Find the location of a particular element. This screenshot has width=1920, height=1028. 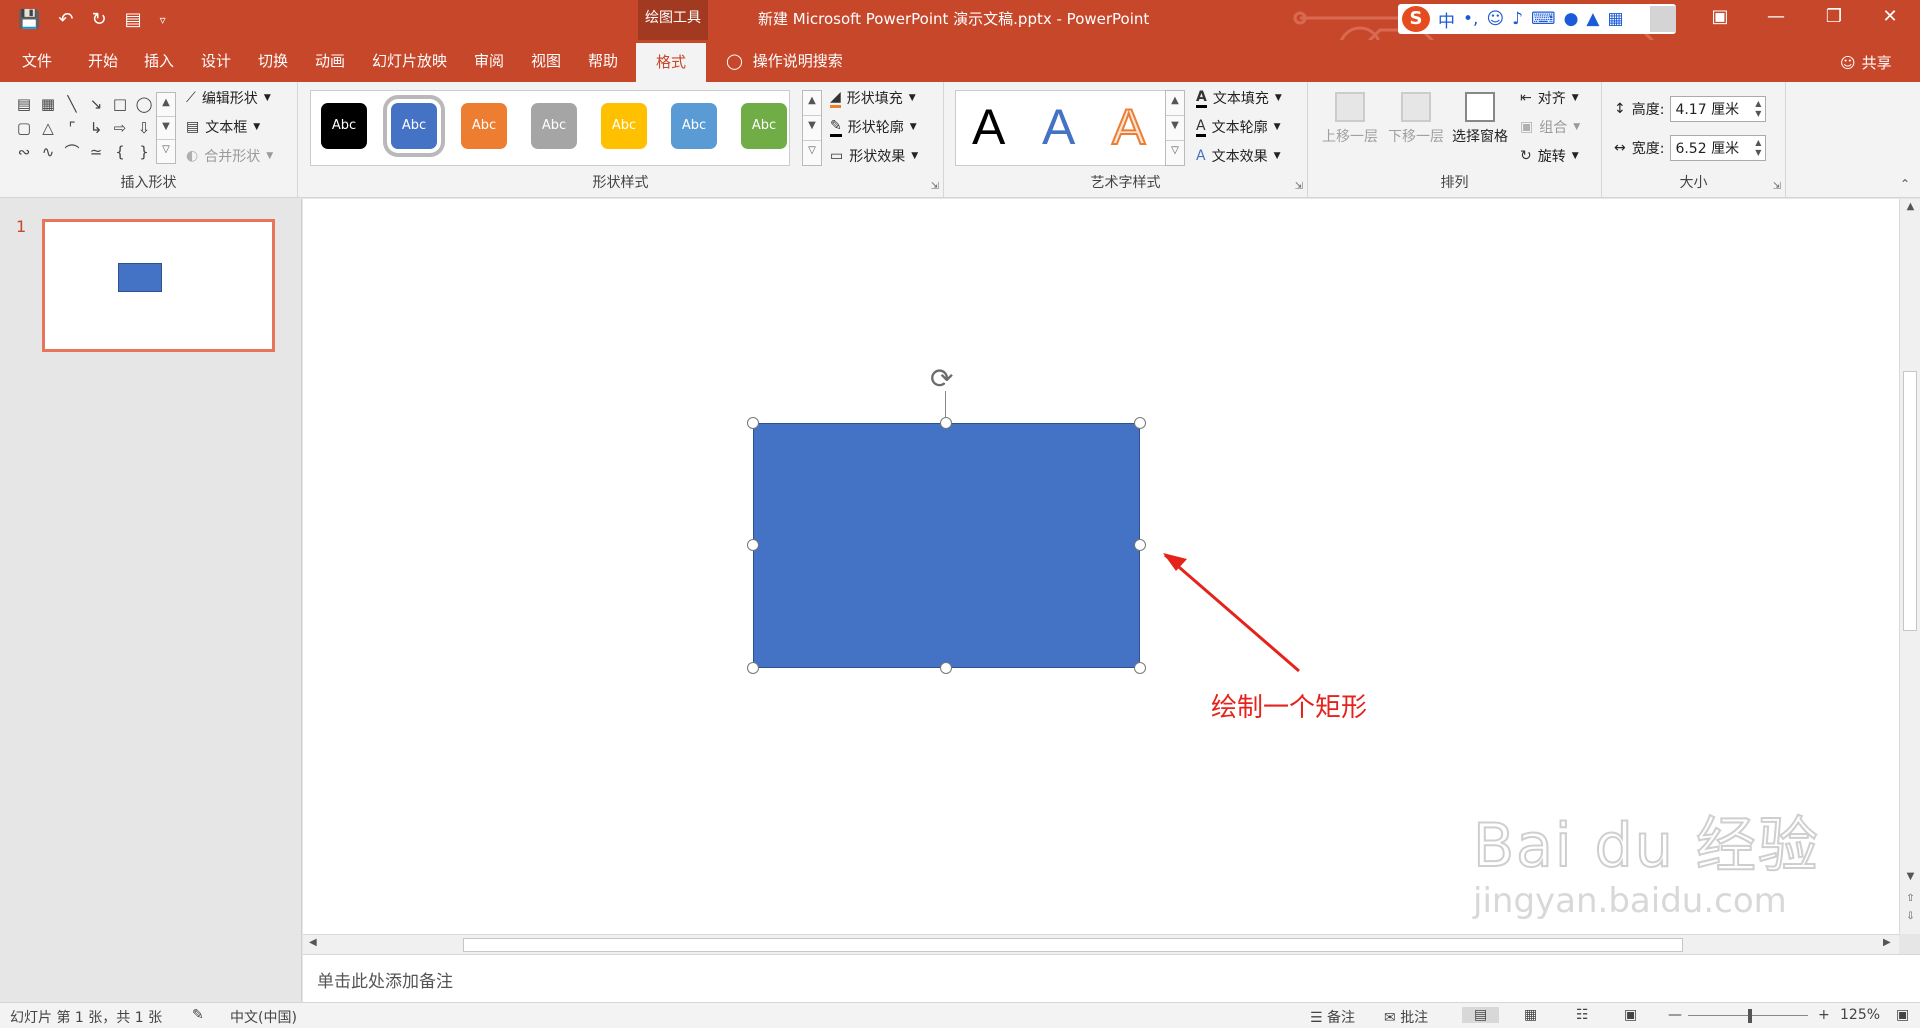

normal-view-icon: ▤ is located at coordinates (1481, 1015).